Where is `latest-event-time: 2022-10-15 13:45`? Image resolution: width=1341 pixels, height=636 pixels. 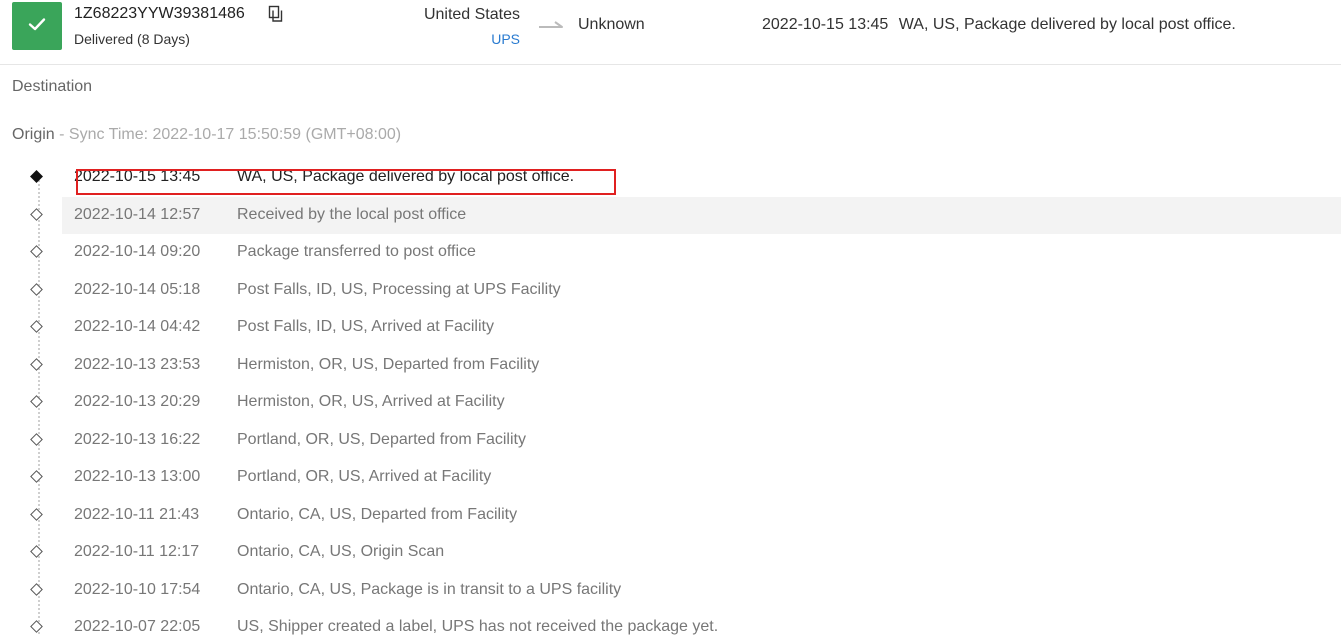 latest-event-time: 2022-10-15 13:45 is located at coordinates (825, 24).